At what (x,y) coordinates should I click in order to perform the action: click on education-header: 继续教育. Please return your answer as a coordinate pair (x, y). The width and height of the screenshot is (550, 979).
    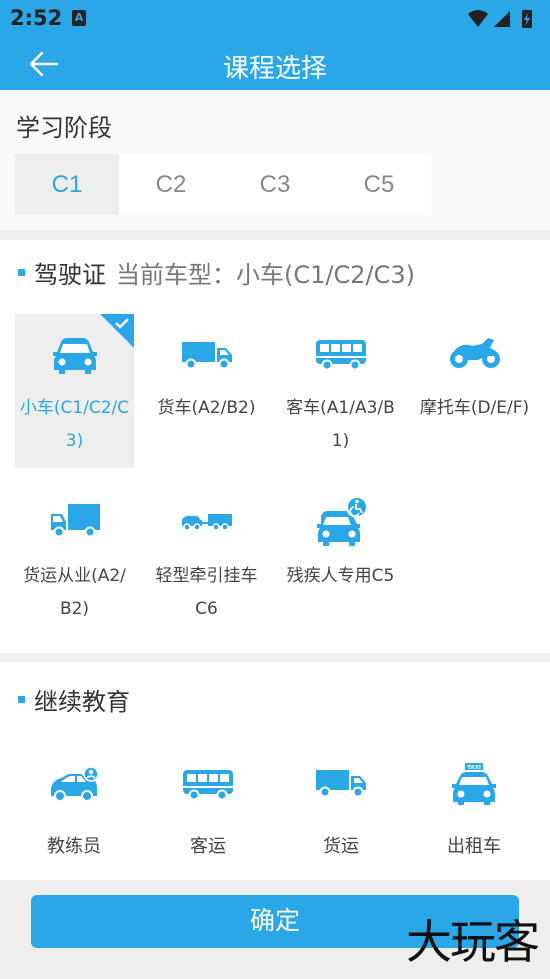
    Looking at the image, I should click on (74, 699).